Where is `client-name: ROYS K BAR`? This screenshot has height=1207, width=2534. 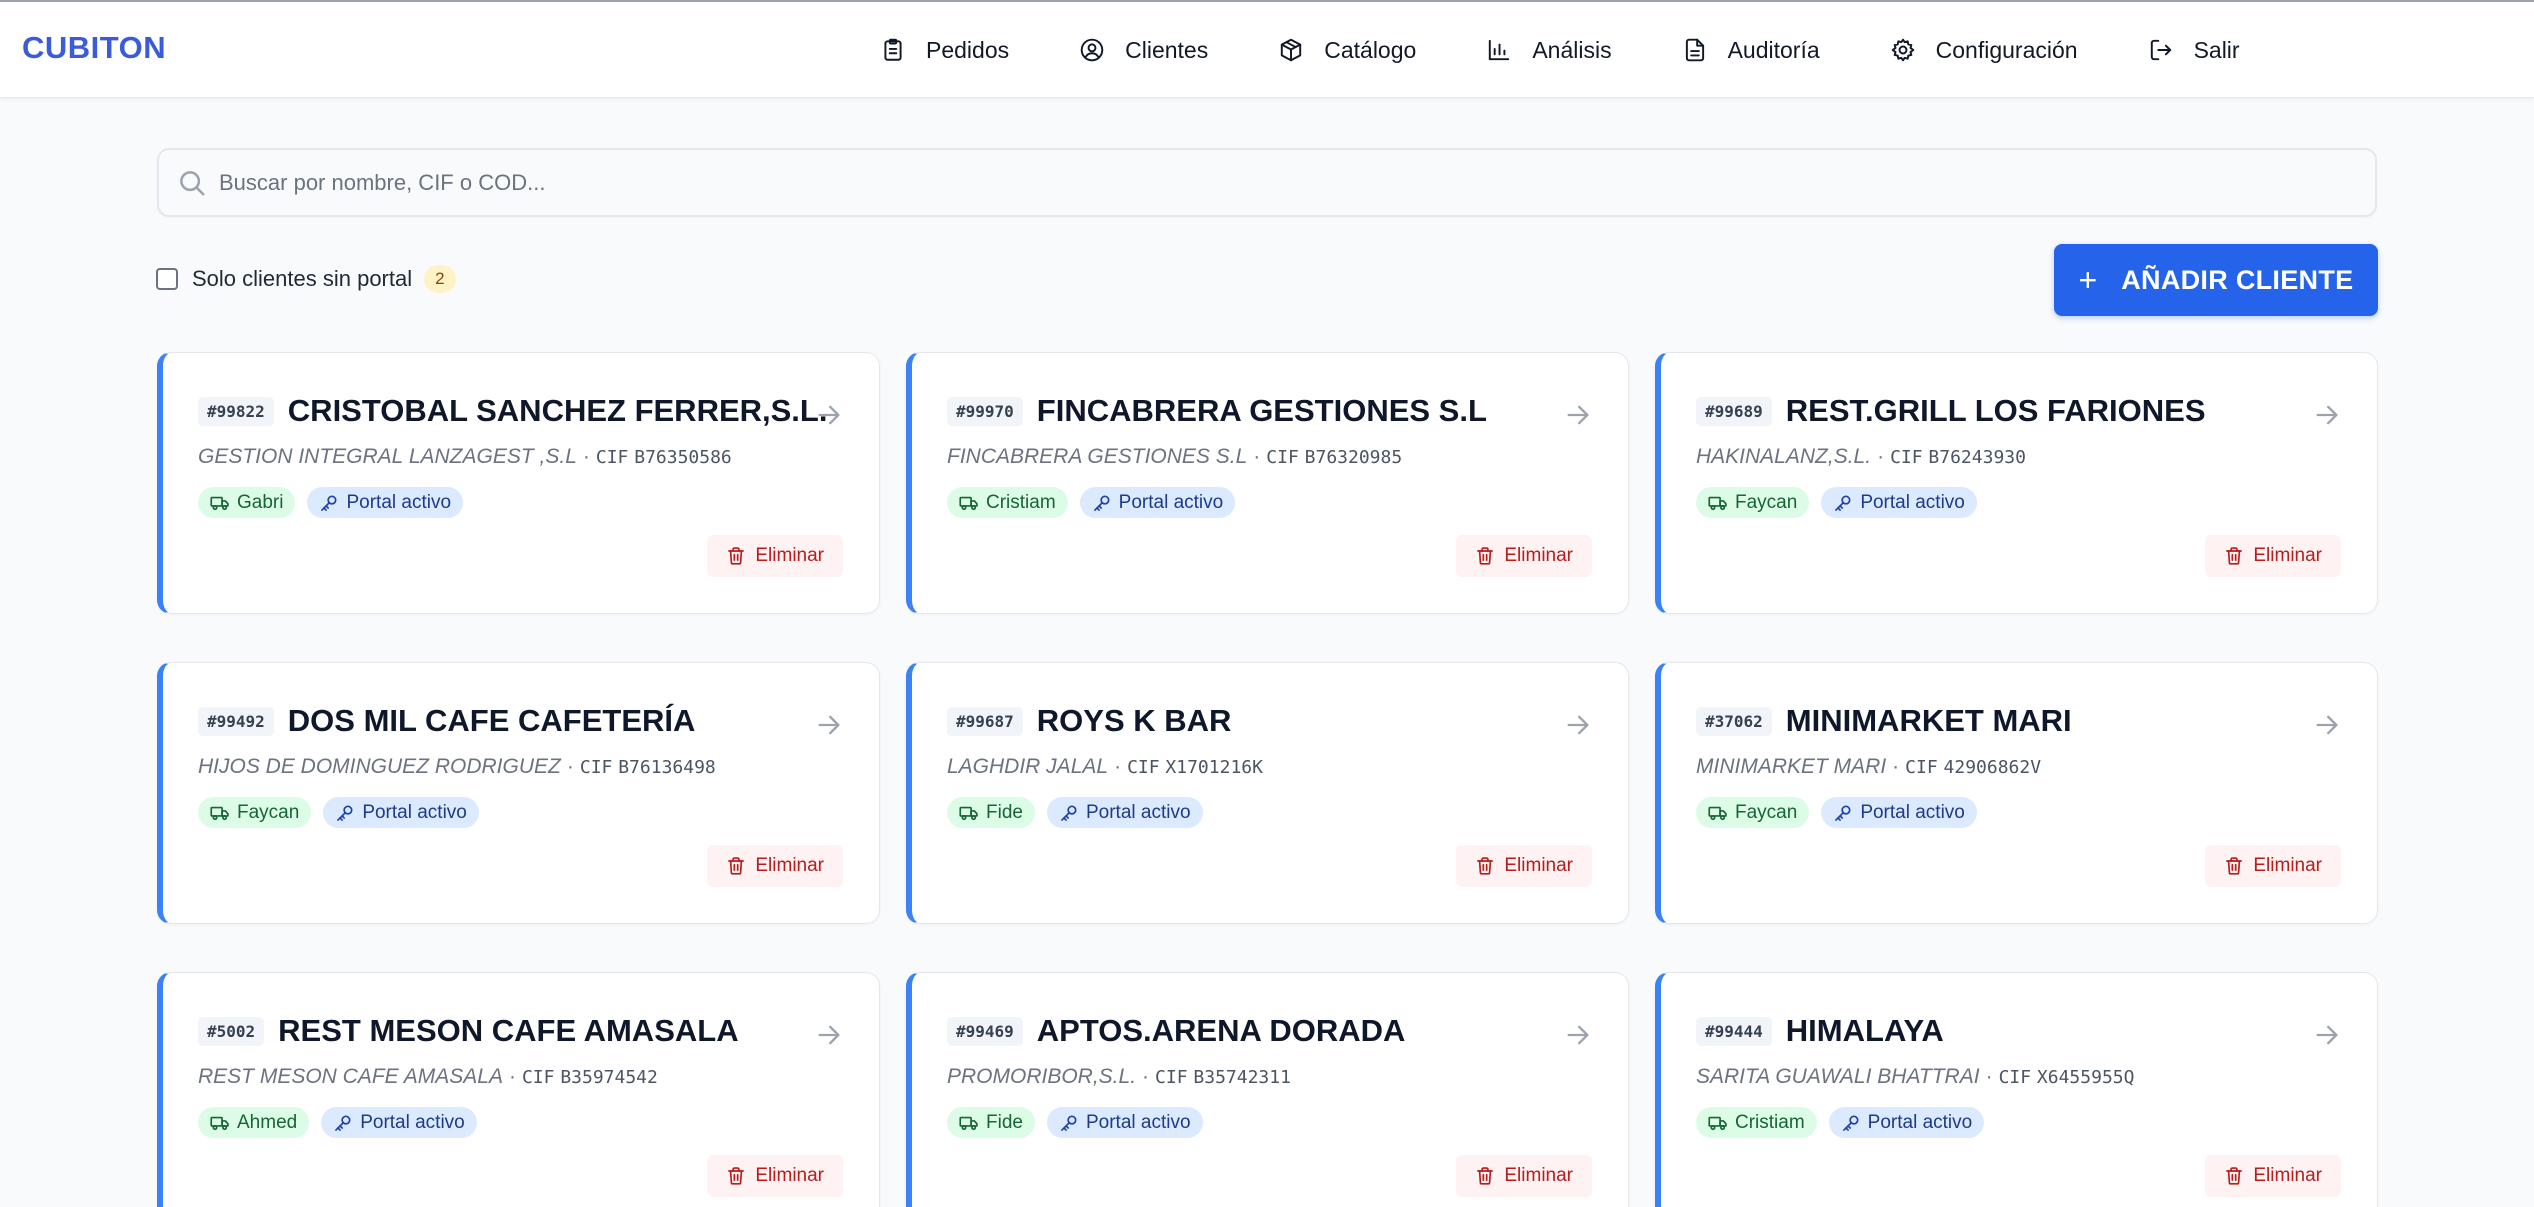
client-name: ROYS K BAR is located at coordinates (1134, 721).